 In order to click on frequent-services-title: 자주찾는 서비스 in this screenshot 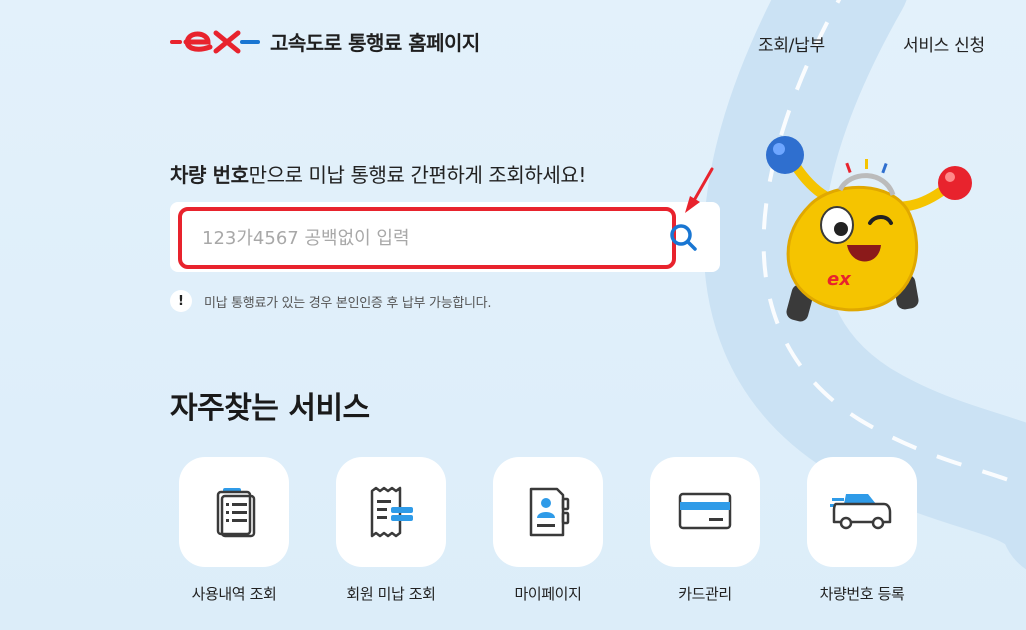, I will do `click(270, 408)`.